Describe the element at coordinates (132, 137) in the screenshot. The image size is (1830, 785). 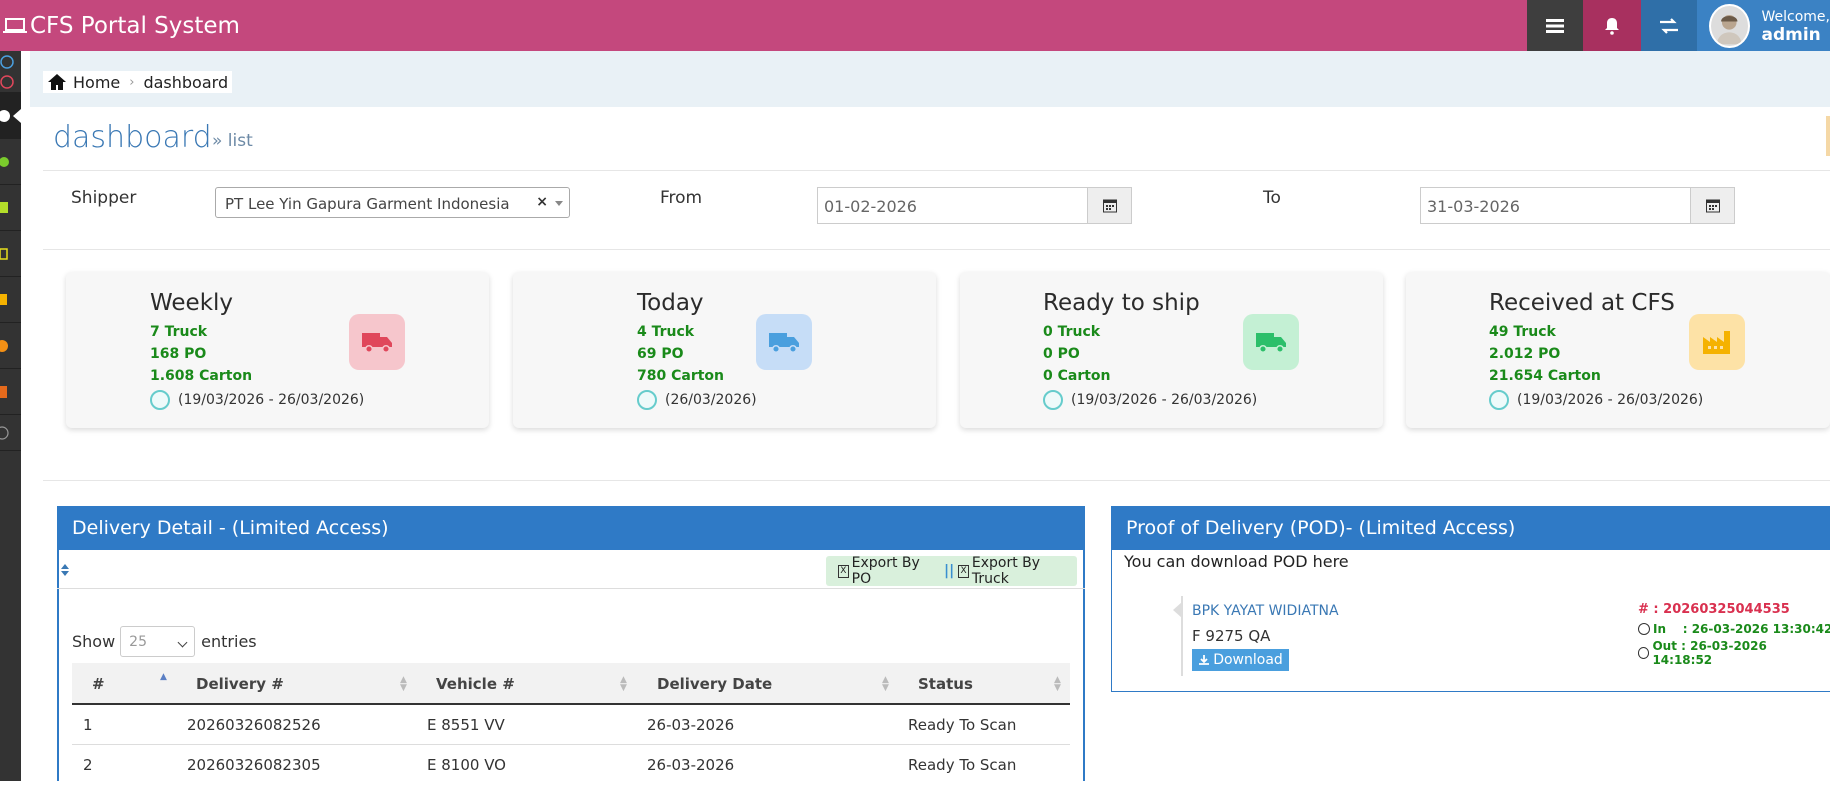
I see `page-title: dashboard` at that location.